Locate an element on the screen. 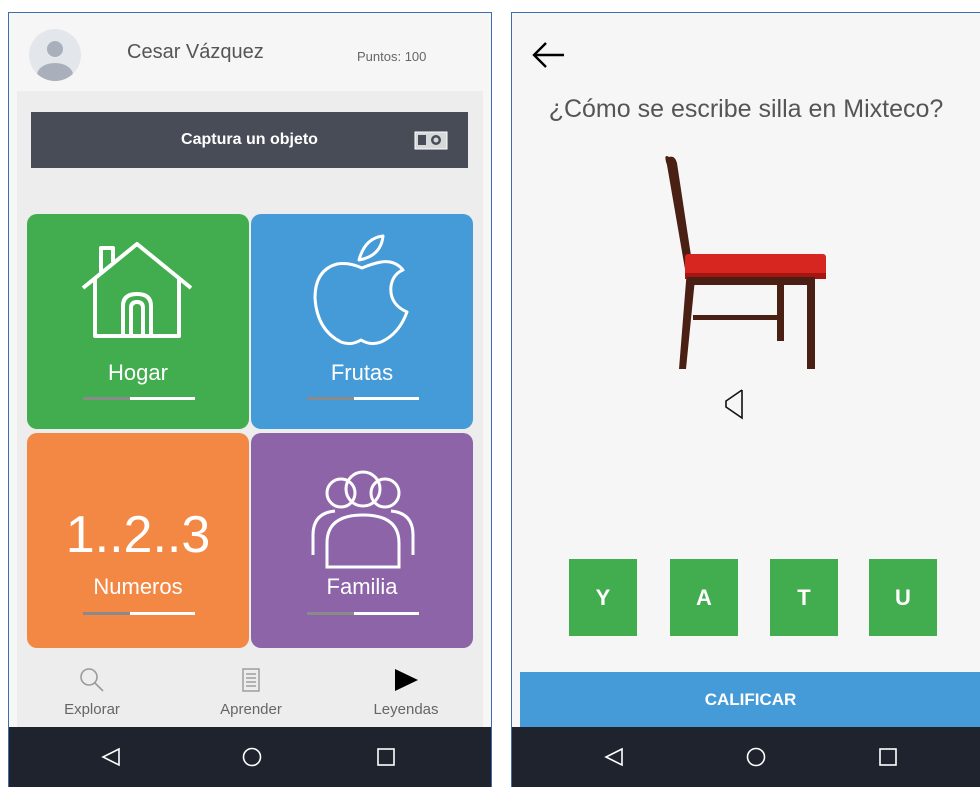 The image size is (980, 787). quiz-question: ¿Cómo se escribe silla en Mixteco? is located at coordinates (746, 109).